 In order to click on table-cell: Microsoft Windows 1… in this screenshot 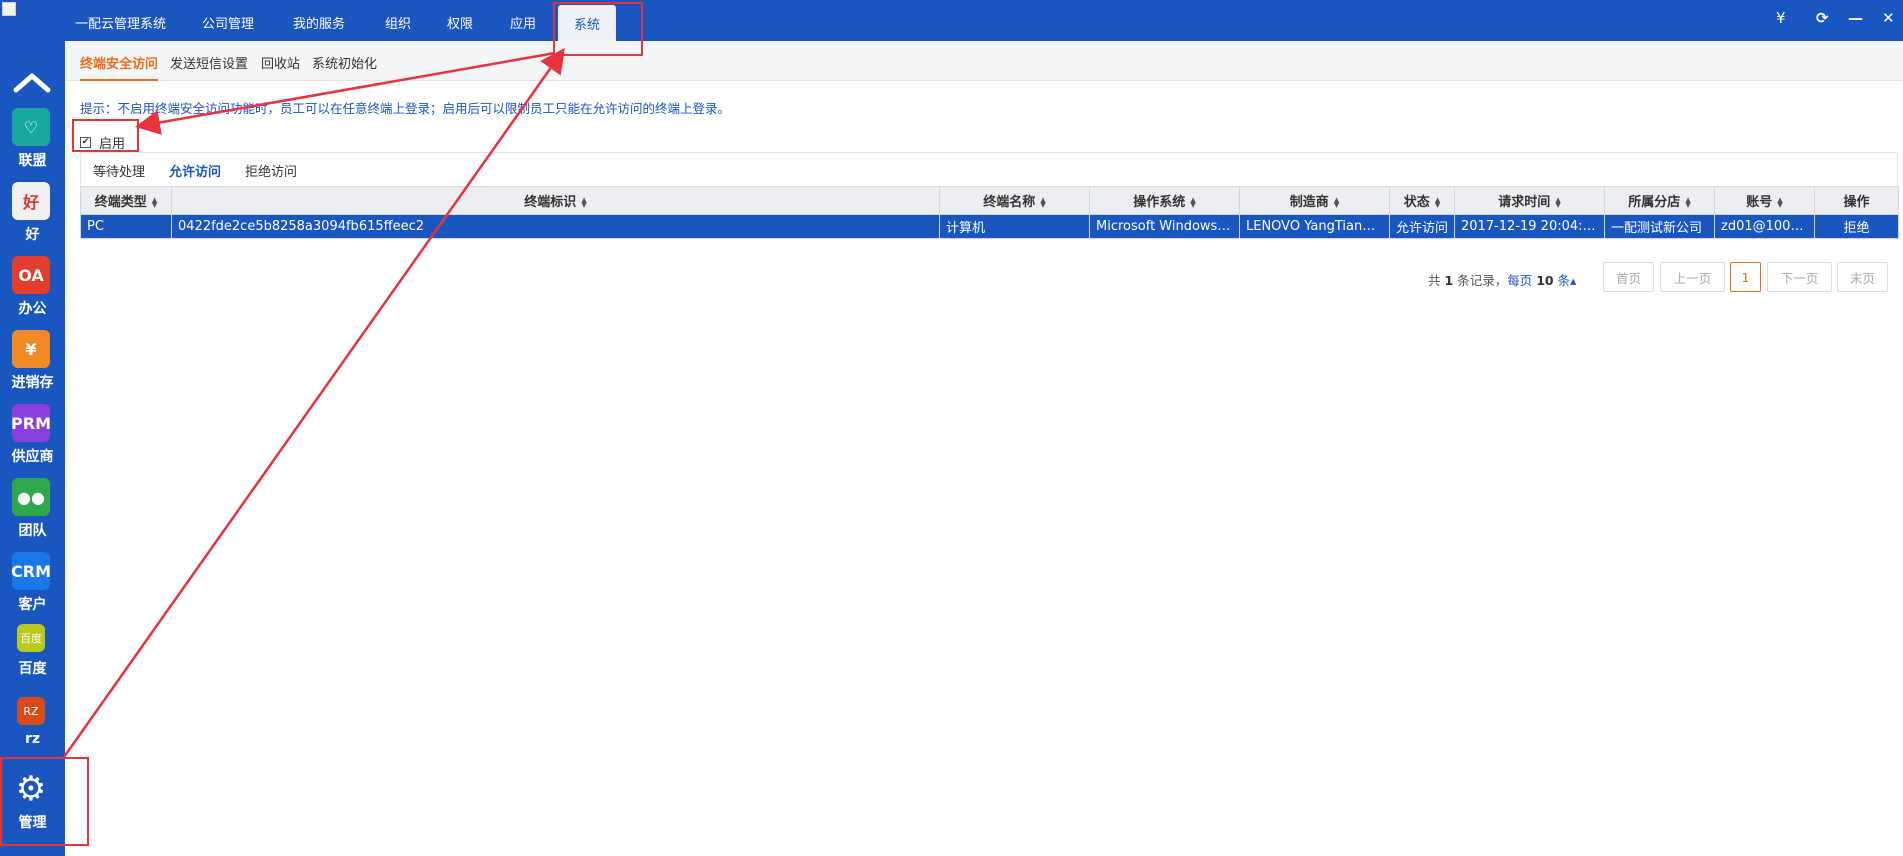, I will do `click(1164, 226)`.